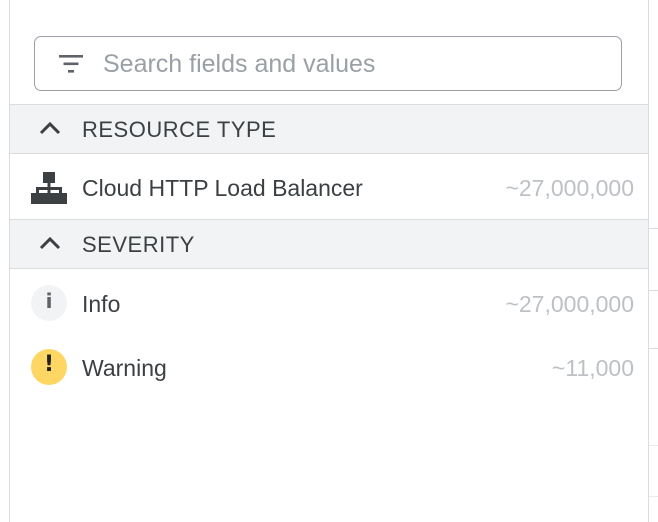 The width and height of the screenshot is (658, 522). Describe the element at coordinates (329, 129) in the screenshot. I see `section-header-resource-type: RESOURCE TYPE` at that location.